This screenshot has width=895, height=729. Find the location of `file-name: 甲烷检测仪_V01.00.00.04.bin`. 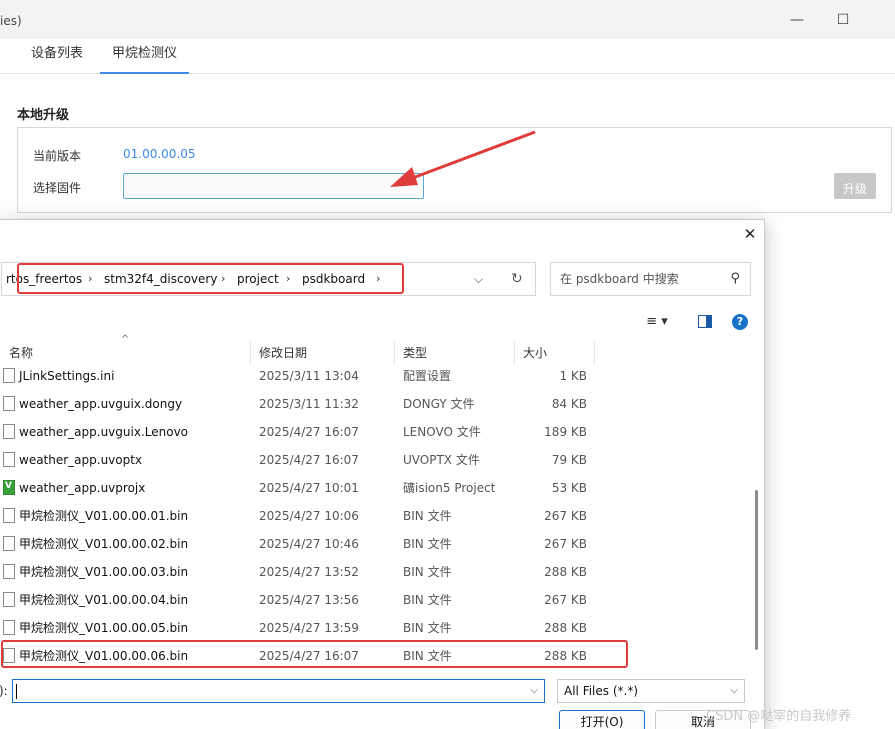

file-name: 甲烷检测仪_V01.00.00.04.bin is located at coordinates (104, 600).